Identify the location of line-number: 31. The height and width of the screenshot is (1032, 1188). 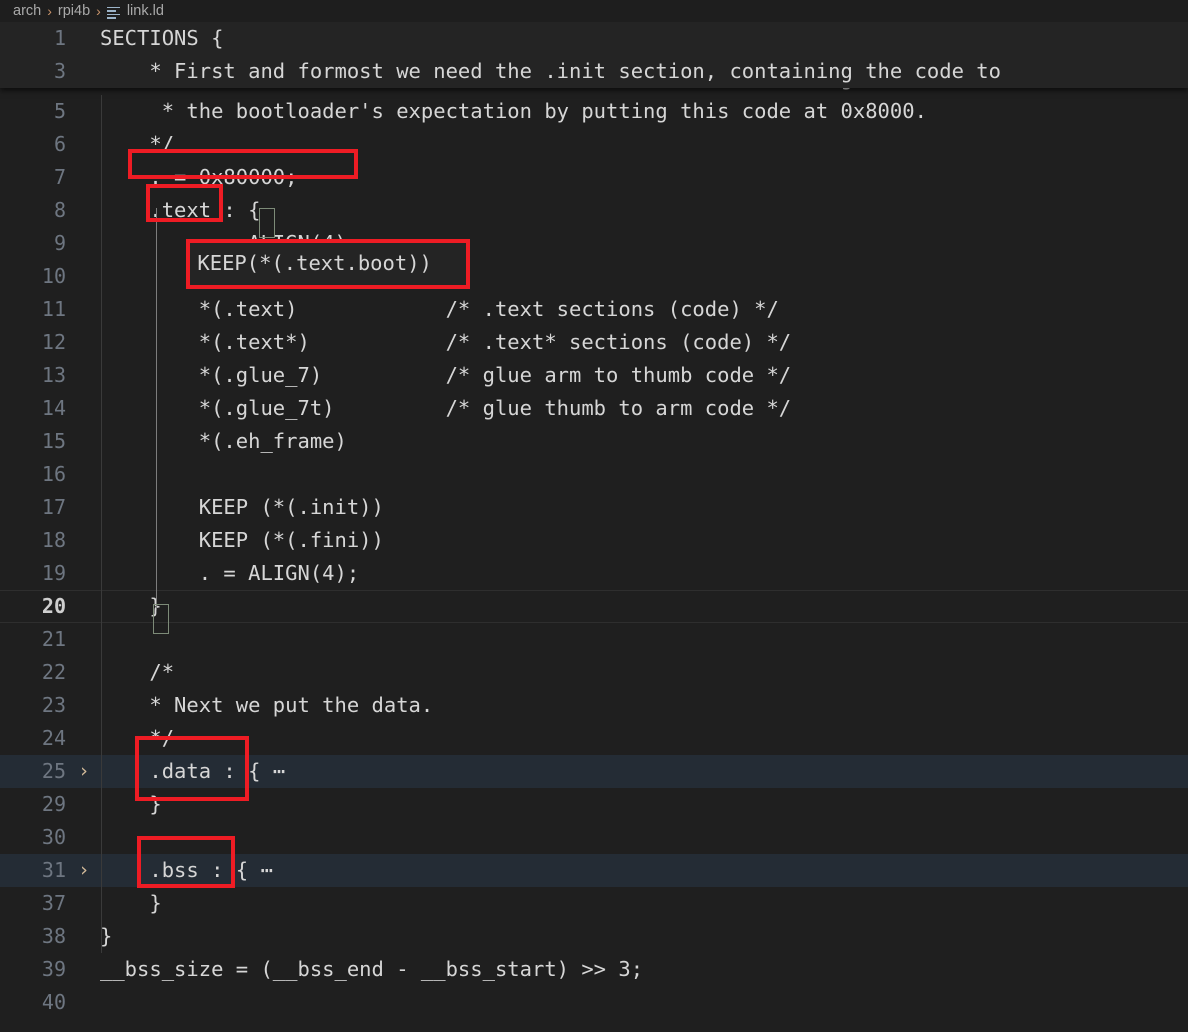
(53, 870).